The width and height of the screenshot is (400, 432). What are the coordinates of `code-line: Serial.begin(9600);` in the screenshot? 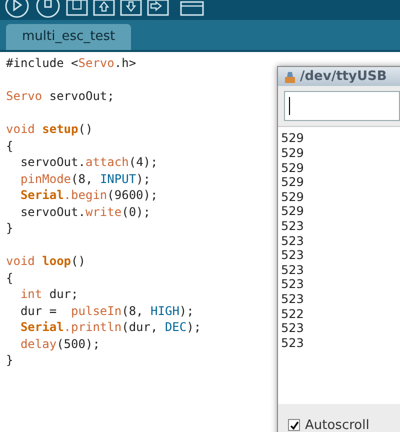 It's located at (88, 195).